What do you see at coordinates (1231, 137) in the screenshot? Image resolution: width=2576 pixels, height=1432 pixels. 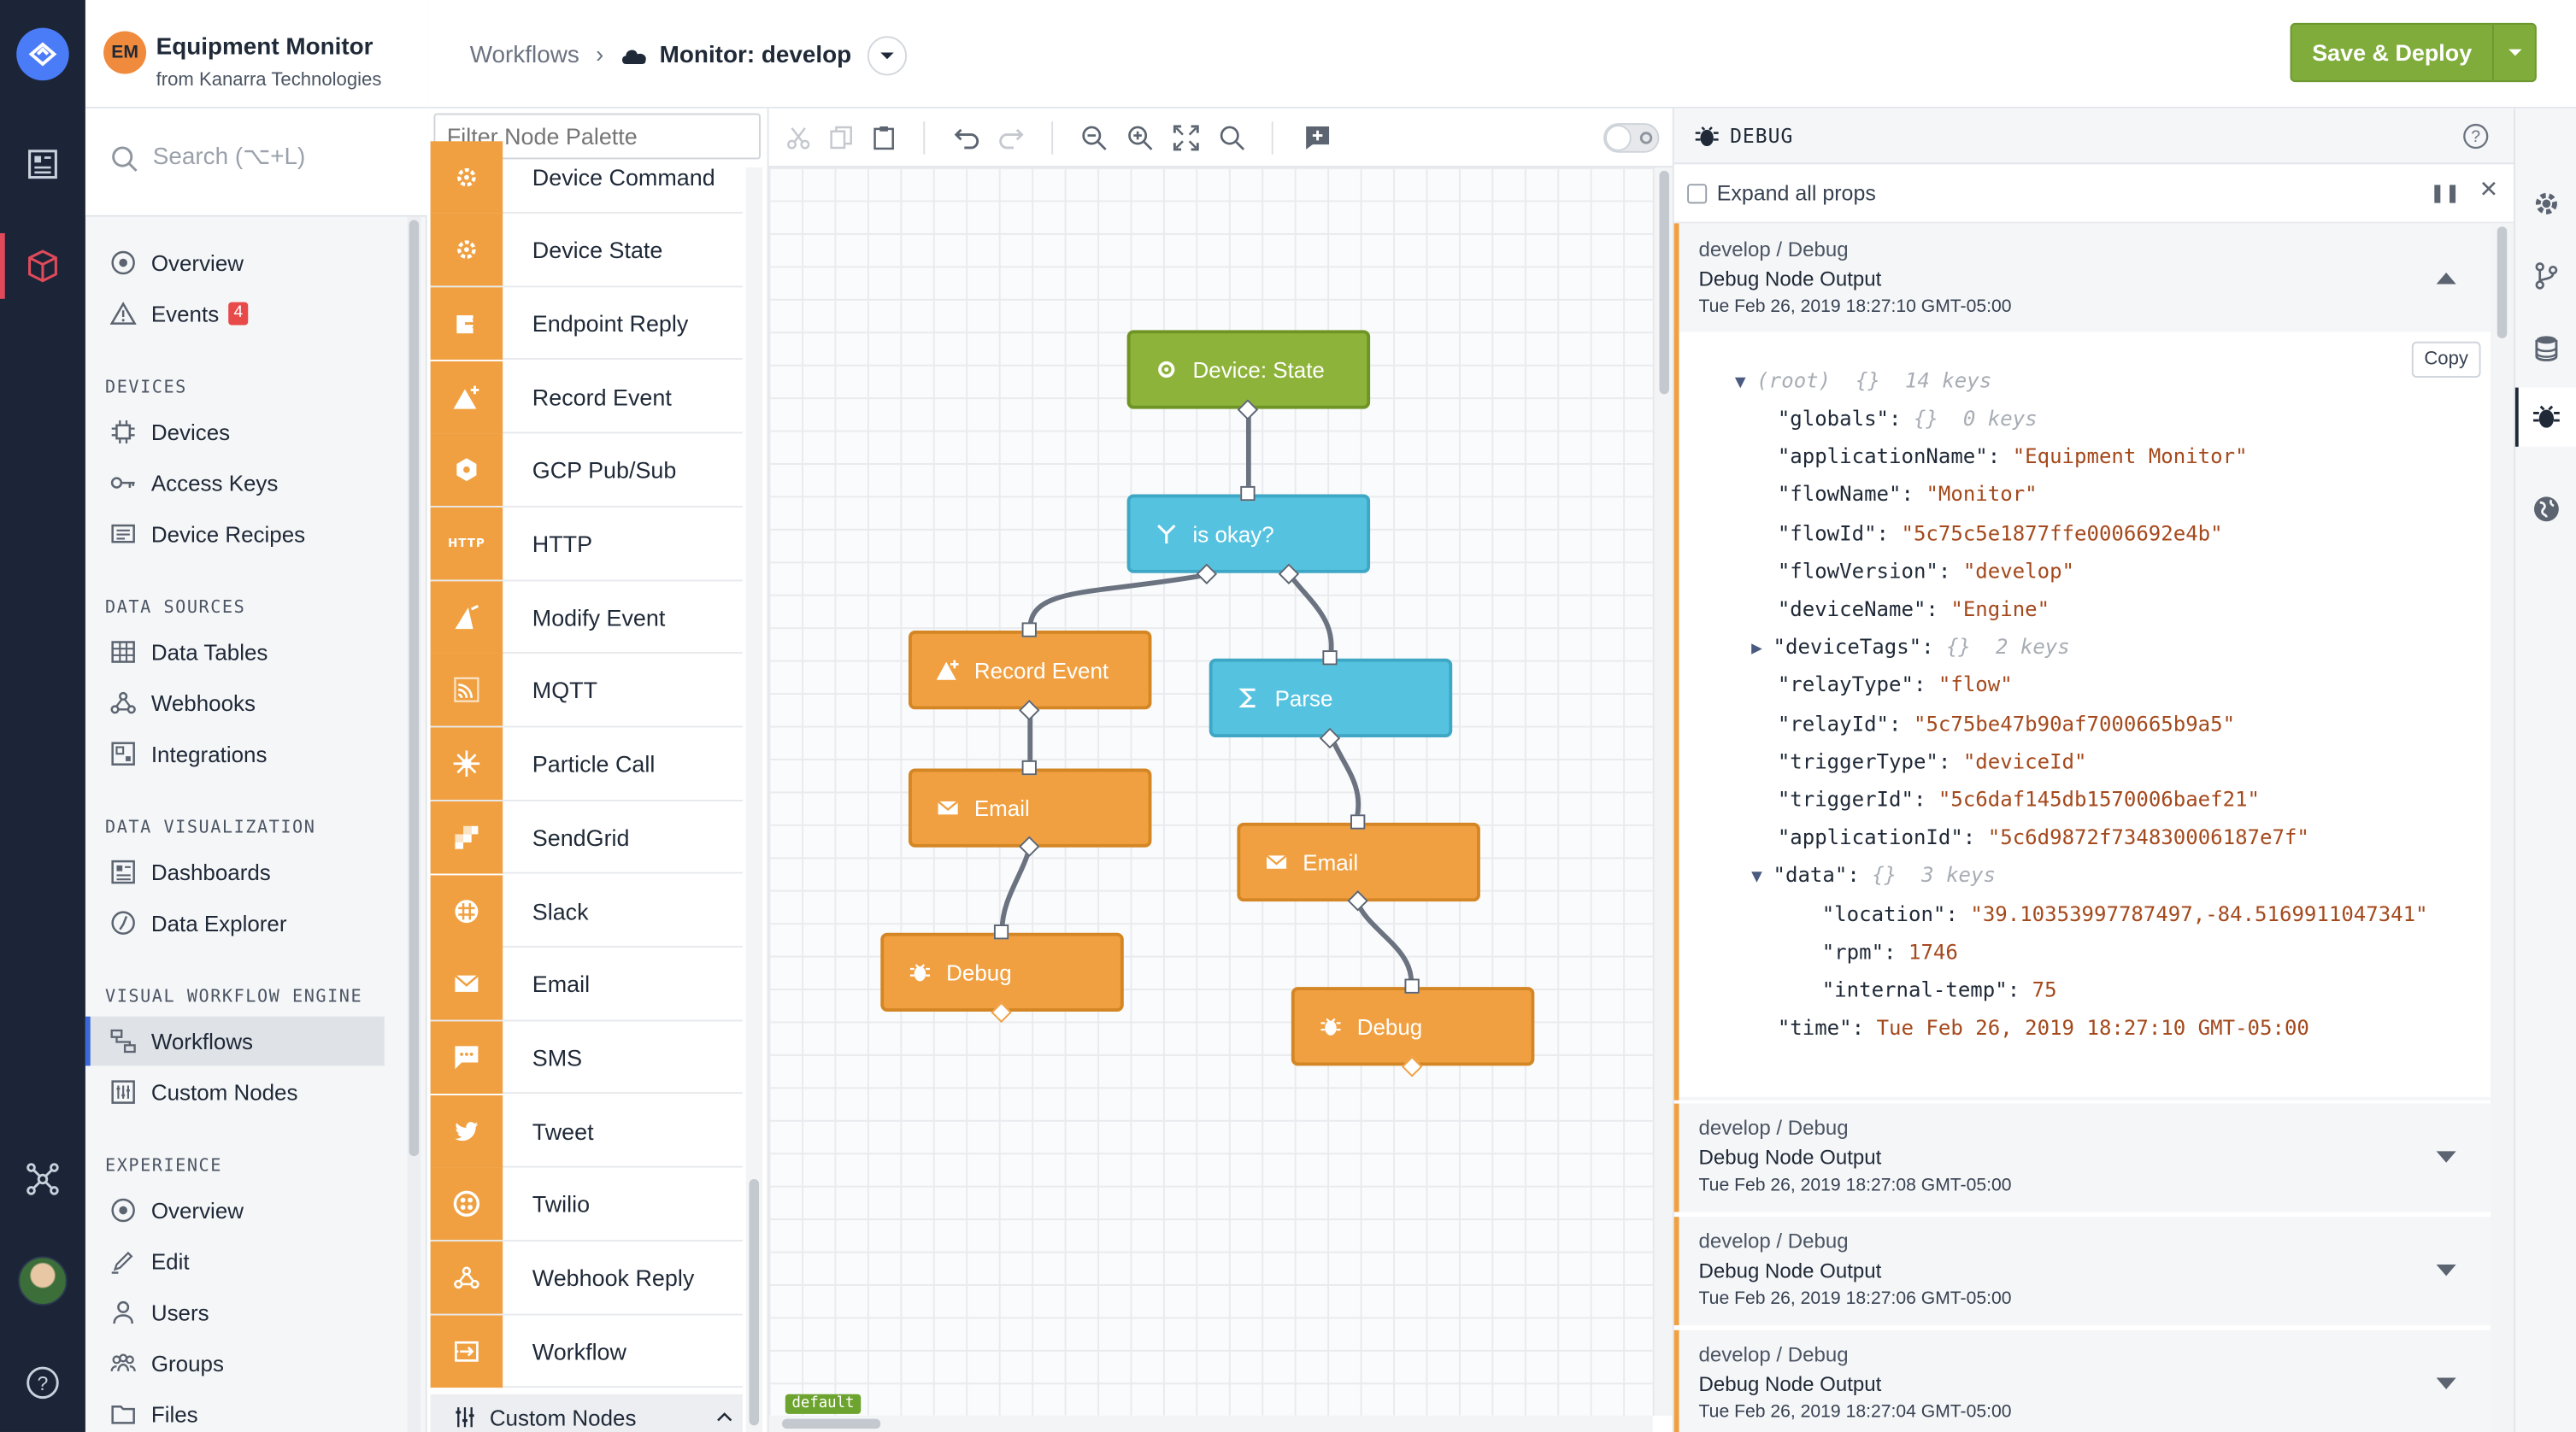 I see `zoom-reset-icon` at bounding box center [1231, 137].